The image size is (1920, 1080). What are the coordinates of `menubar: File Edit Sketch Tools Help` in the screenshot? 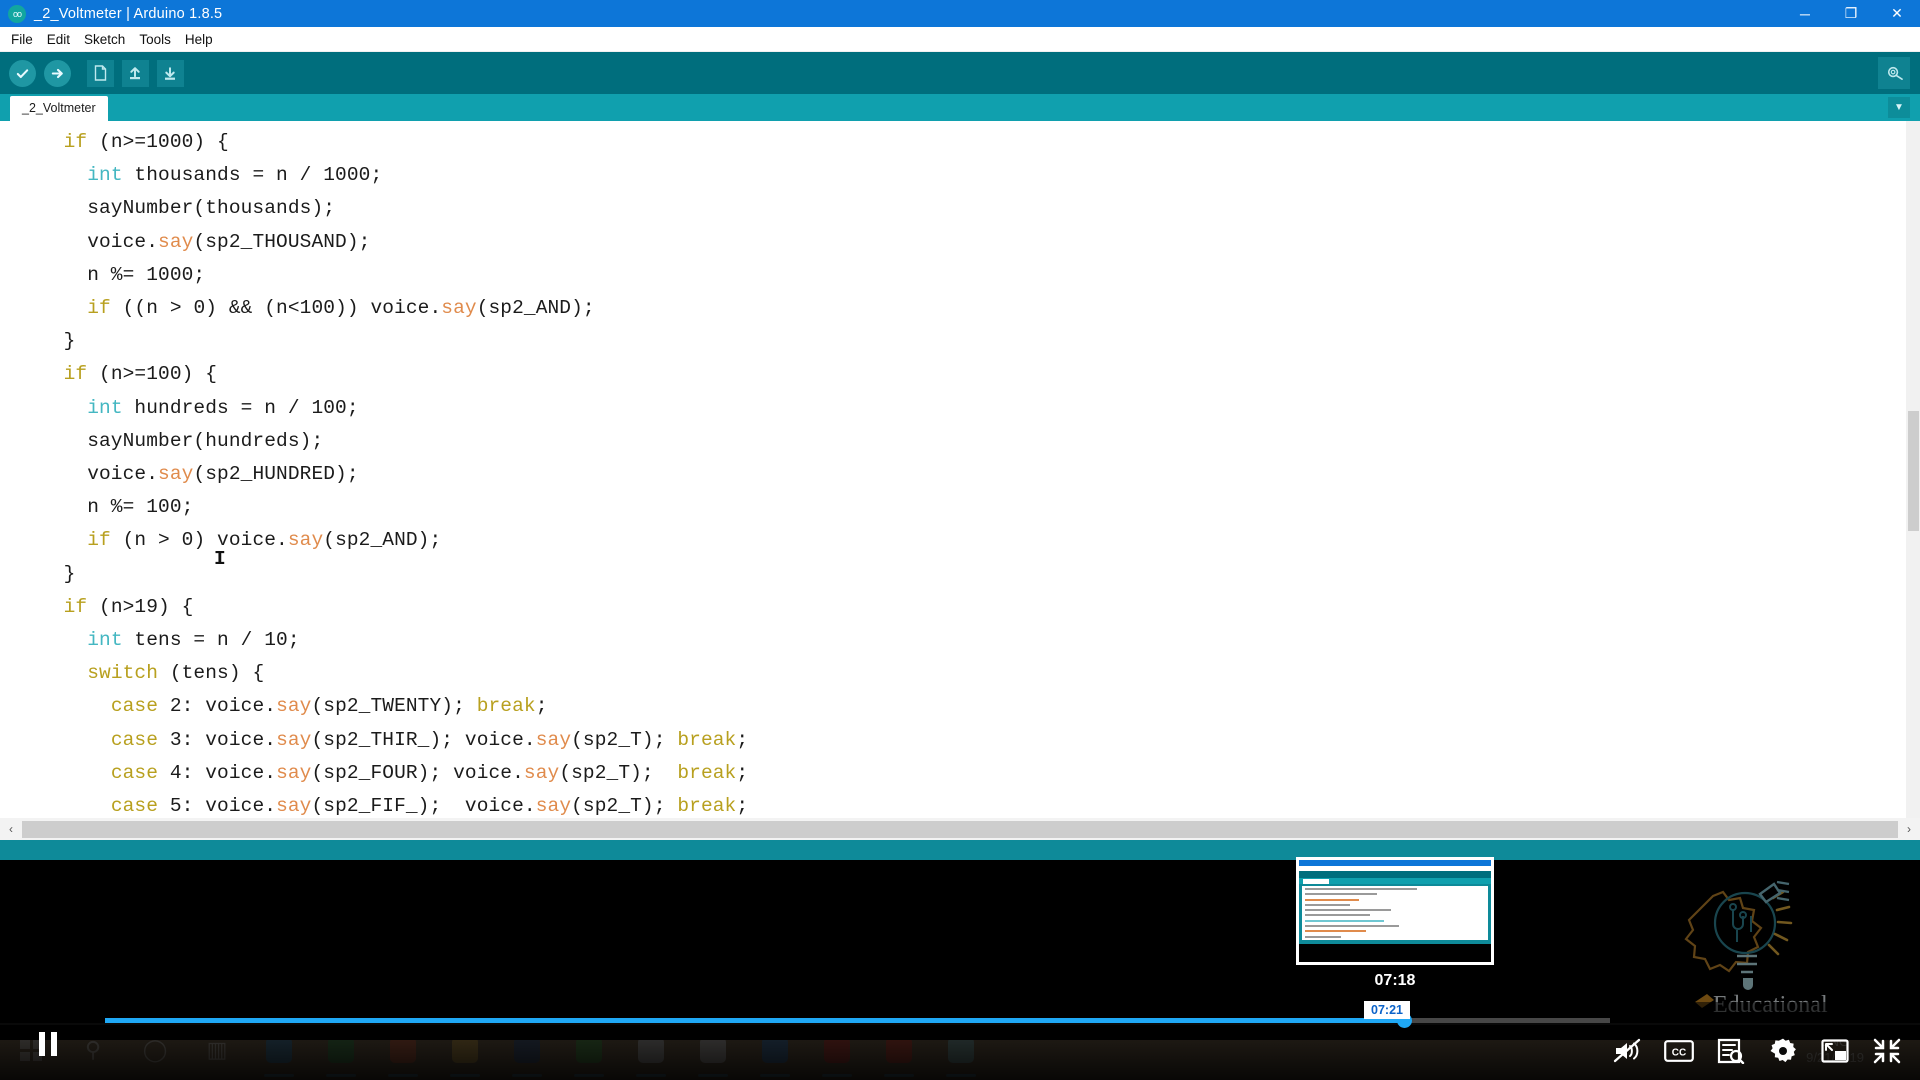 It's located at (960, 39).